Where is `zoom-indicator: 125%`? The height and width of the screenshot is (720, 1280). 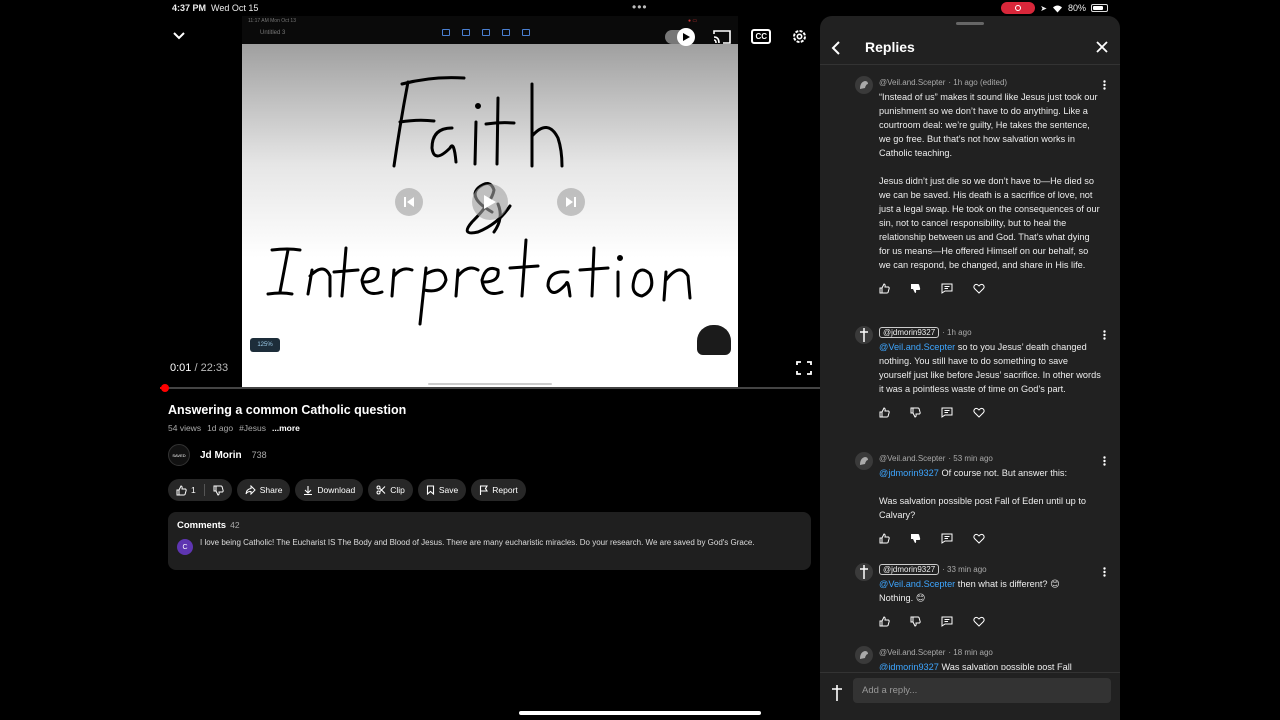 zoom-indicator: 125% is located at coordinates (265, 345).